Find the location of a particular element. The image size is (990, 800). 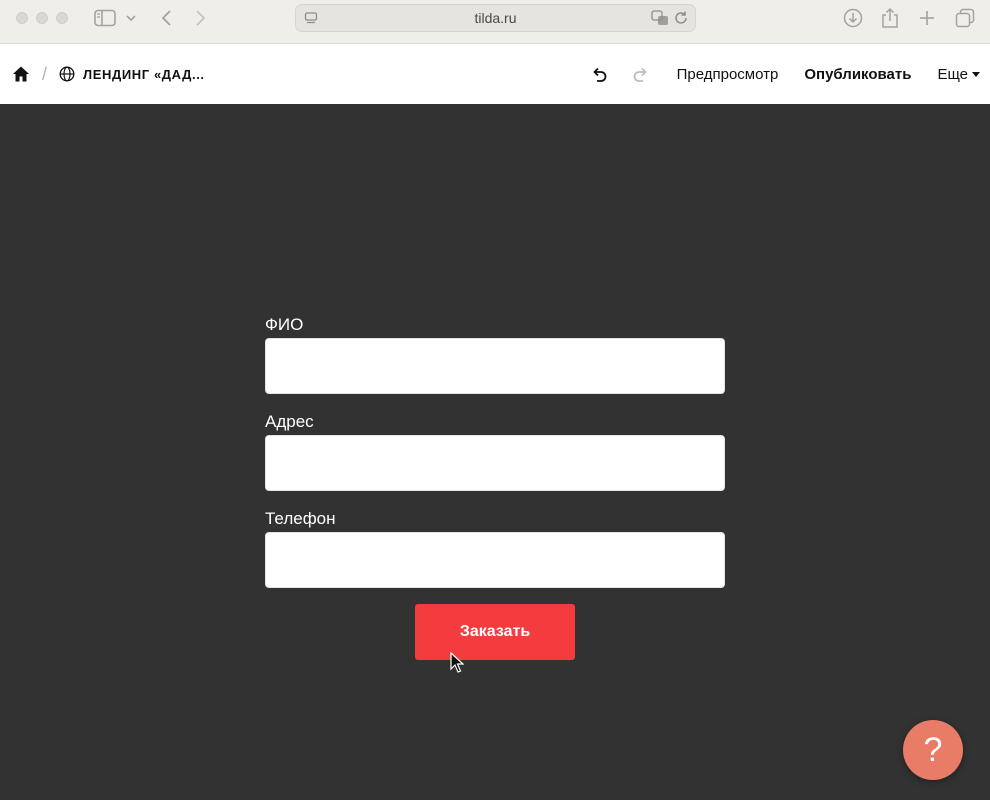

globe-icon is located at coordinates (67, 74).